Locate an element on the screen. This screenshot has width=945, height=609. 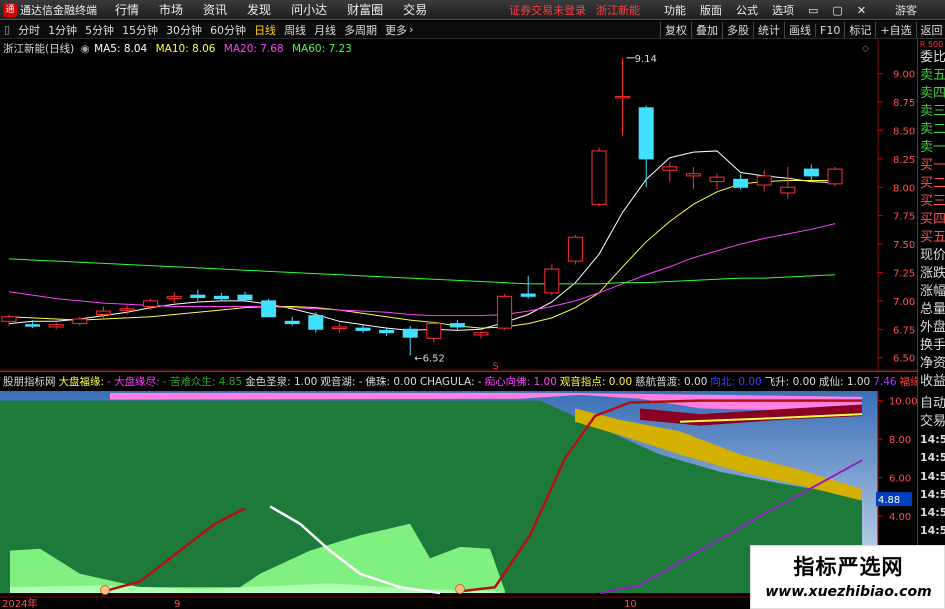
period-tab: 多周期 is located at coordinates (360, 30).